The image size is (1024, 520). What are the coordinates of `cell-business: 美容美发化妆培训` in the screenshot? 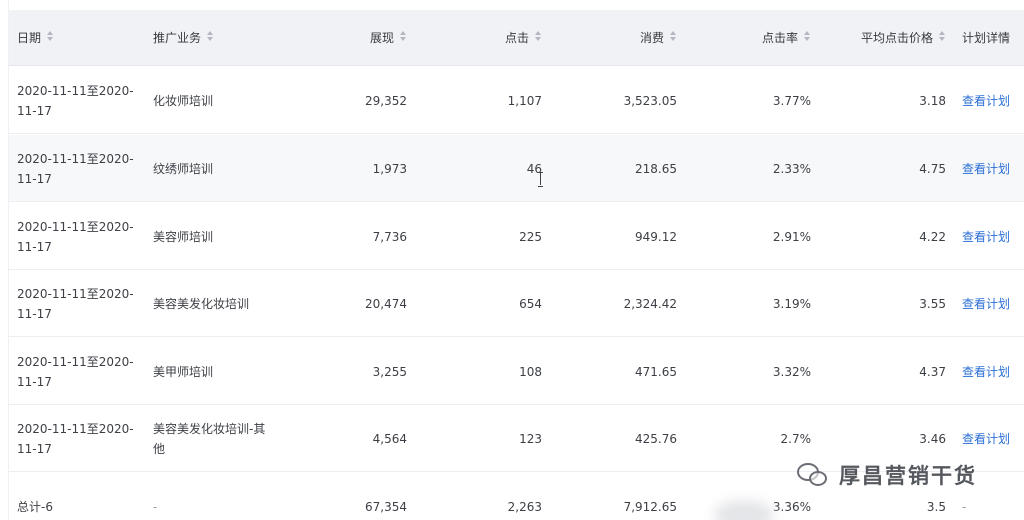 It's located at (201, 303).